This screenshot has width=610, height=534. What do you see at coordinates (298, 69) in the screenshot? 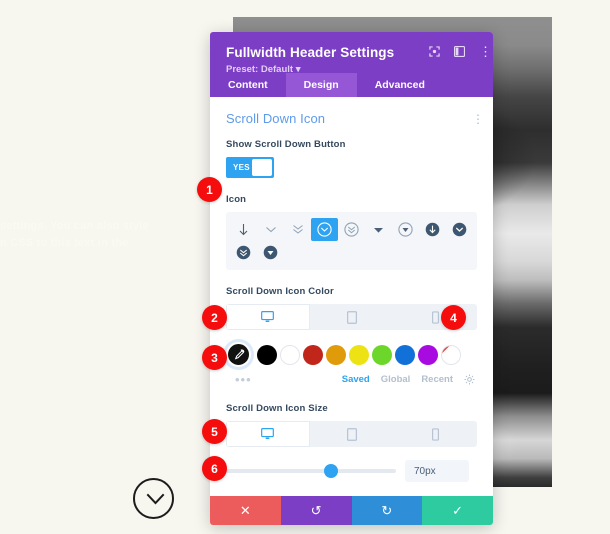
I see `caret-down-icon: ▾` at bounding box center [298, 69].